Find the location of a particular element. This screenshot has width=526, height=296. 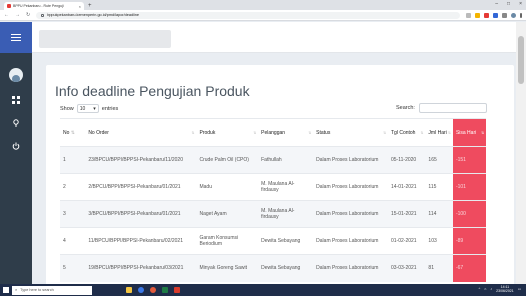

browser-tab-title: BPPU Pekanbaru - Rute Penguji is located at coordinates (38, 6).